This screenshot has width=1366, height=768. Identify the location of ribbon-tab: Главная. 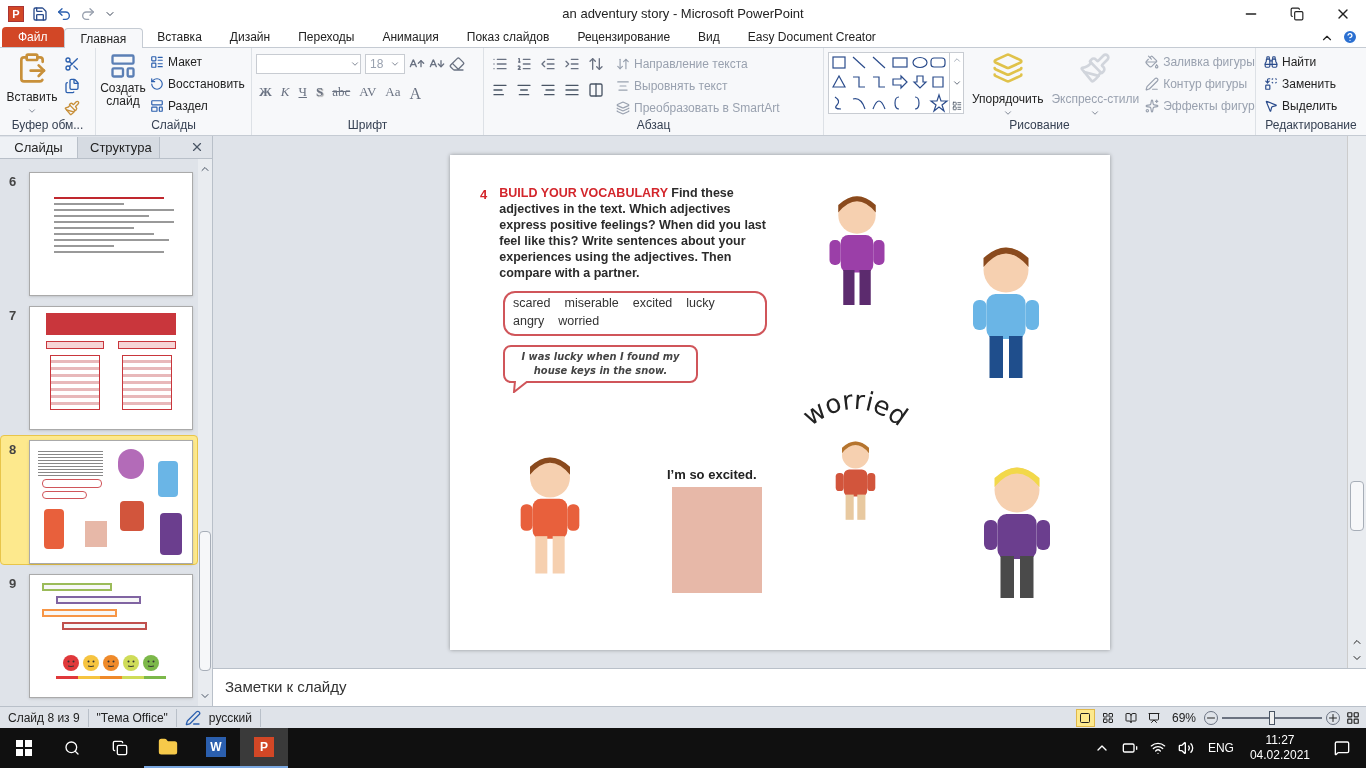
(103, 38).